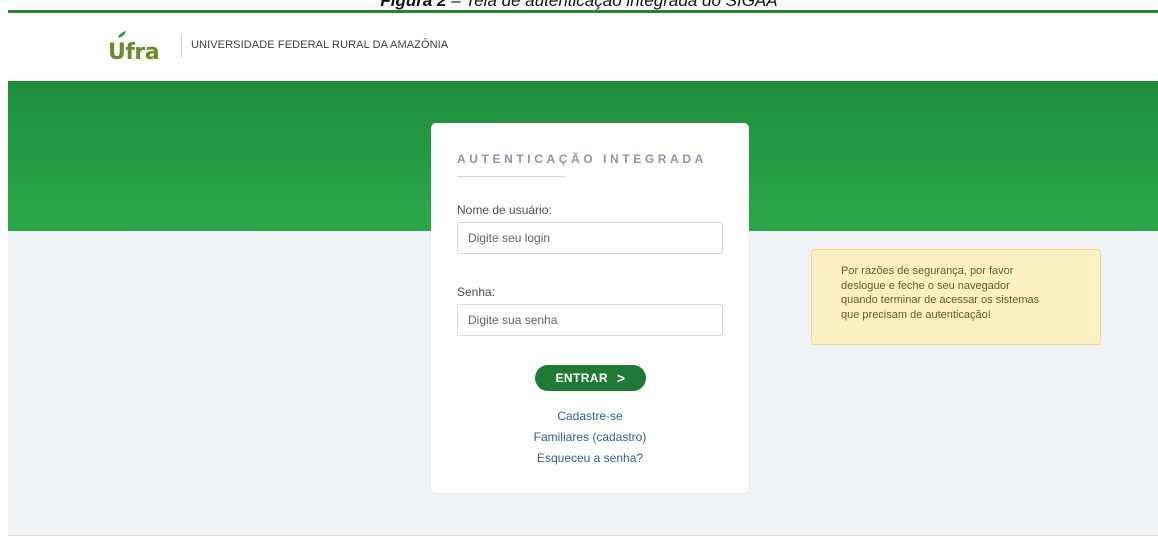 The width and height of the screenshot is (1158, 537). What do you see at coordinates (590, 320) in the screenshot?
I see `password-input` at bounding box center [590, 320].